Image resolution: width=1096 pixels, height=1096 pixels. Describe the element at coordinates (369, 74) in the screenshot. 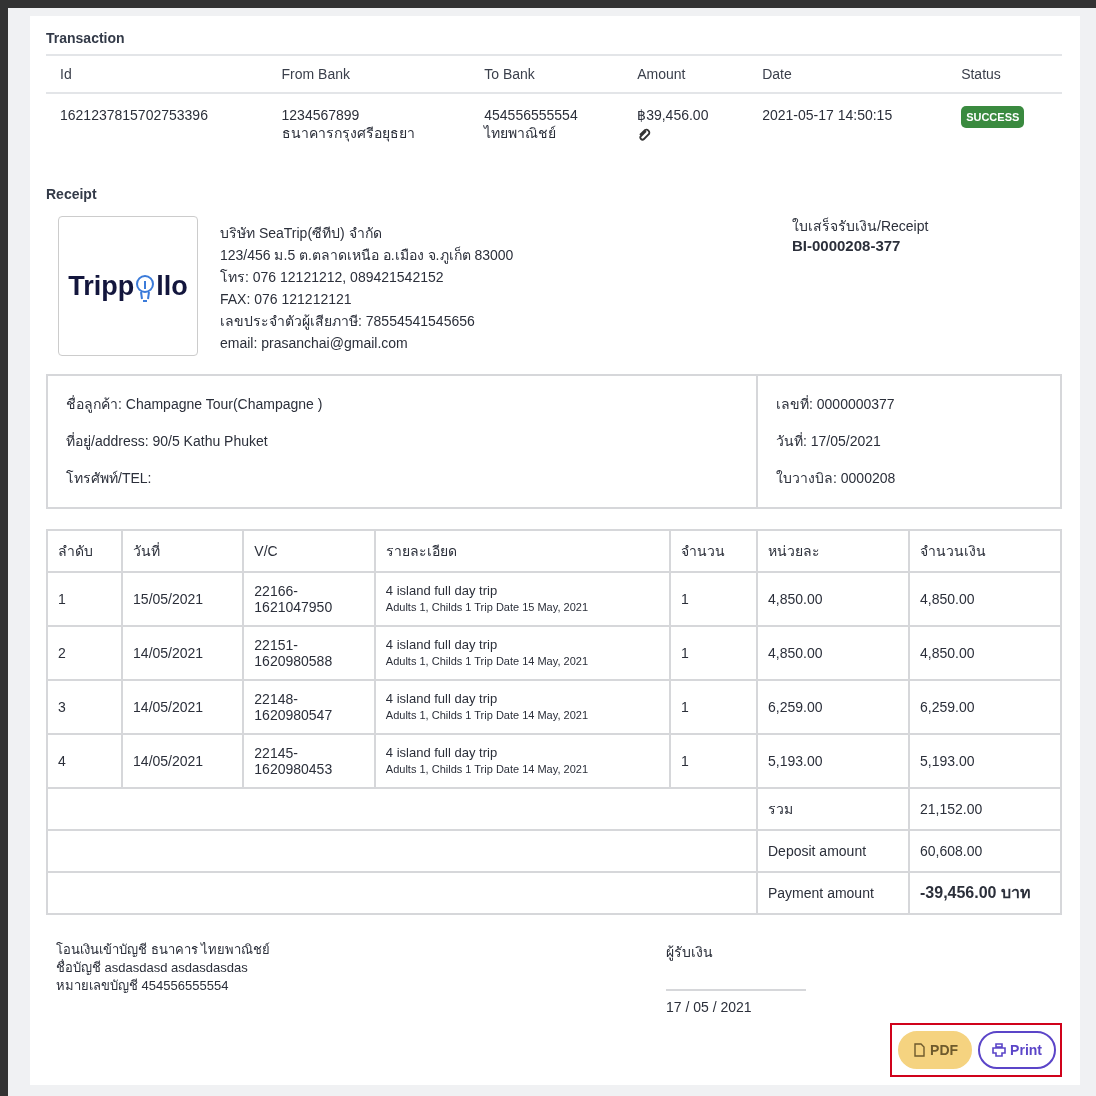

I see `column-header: From Bank` at that location.